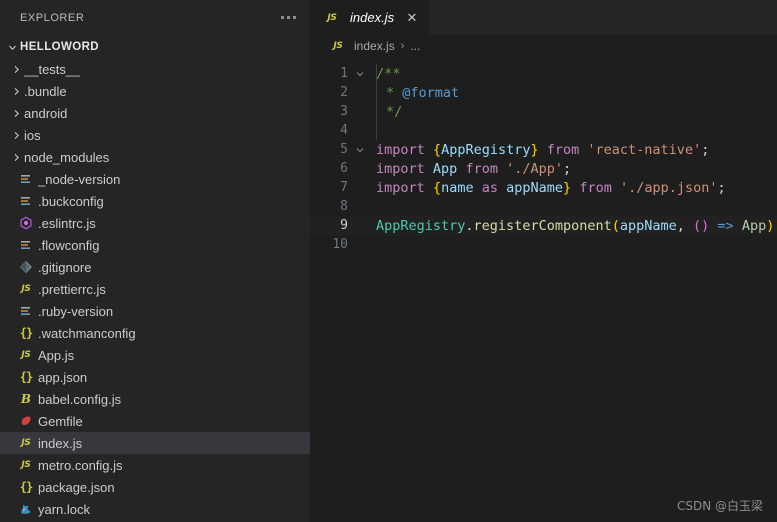 The image size is (777, 522). I want to click on tree-item-gemfile: Gemfile, so click(155, 421).